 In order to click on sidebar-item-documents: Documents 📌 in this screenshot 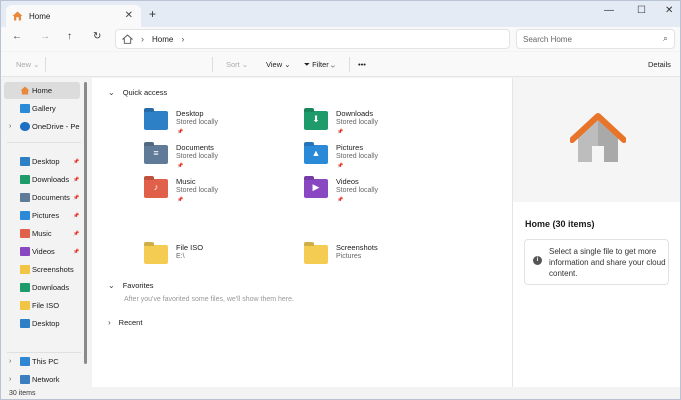, I will do `click(42, 197)`.